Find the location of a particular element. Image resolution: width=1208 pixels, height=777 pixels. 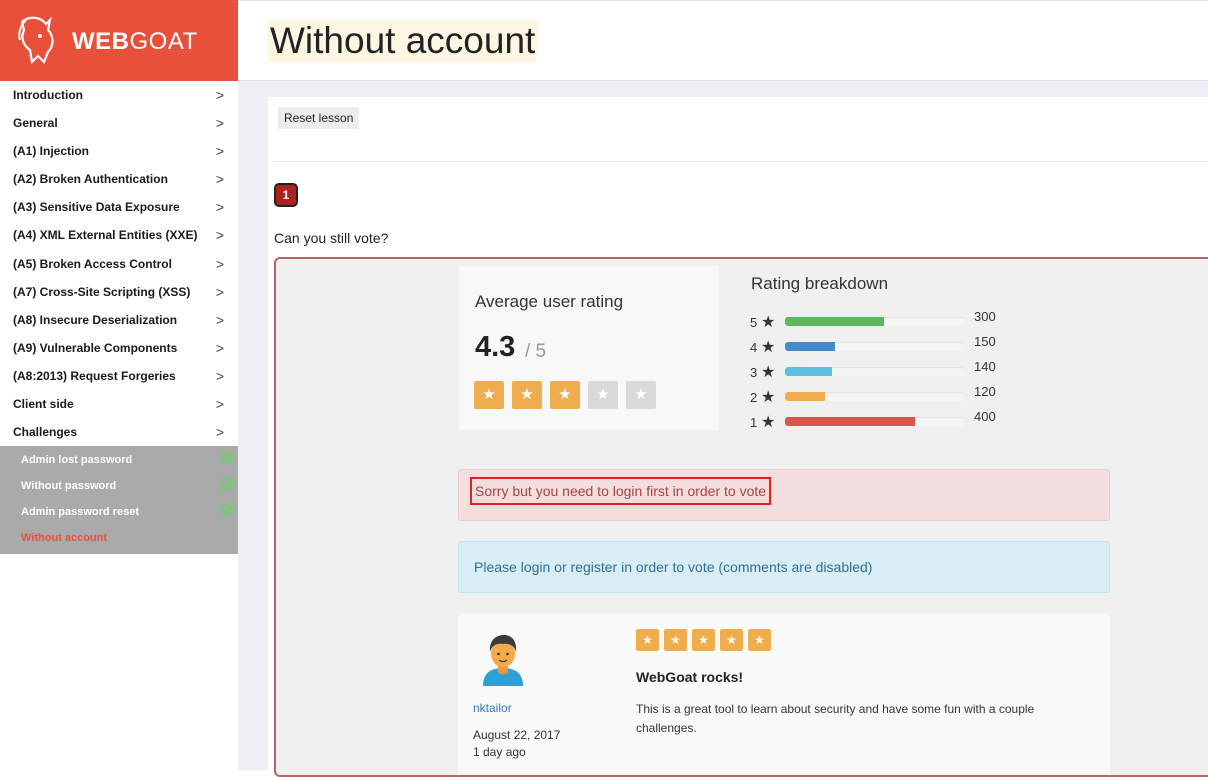

page-title: Without account is located at coordinates (403, 41).